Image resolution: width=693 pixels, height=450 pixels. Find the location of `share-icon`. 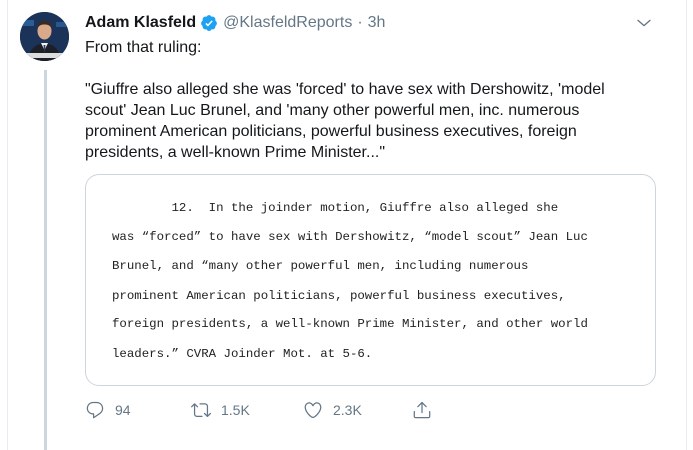

share-icon is located at coordinates (422, 410).